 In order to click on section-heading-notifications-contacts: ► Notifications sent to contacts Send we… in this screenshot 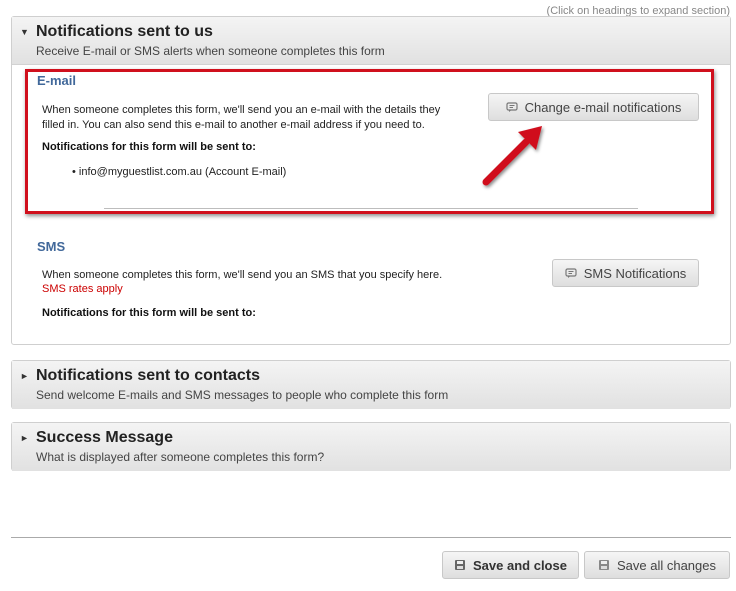, I will do `click(371, 385)`.